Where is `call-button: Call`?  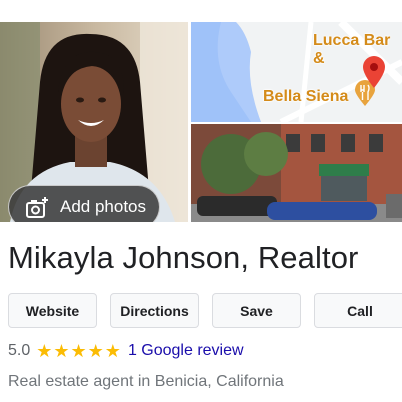
call-button: Call is located at coordinates (358, 310).